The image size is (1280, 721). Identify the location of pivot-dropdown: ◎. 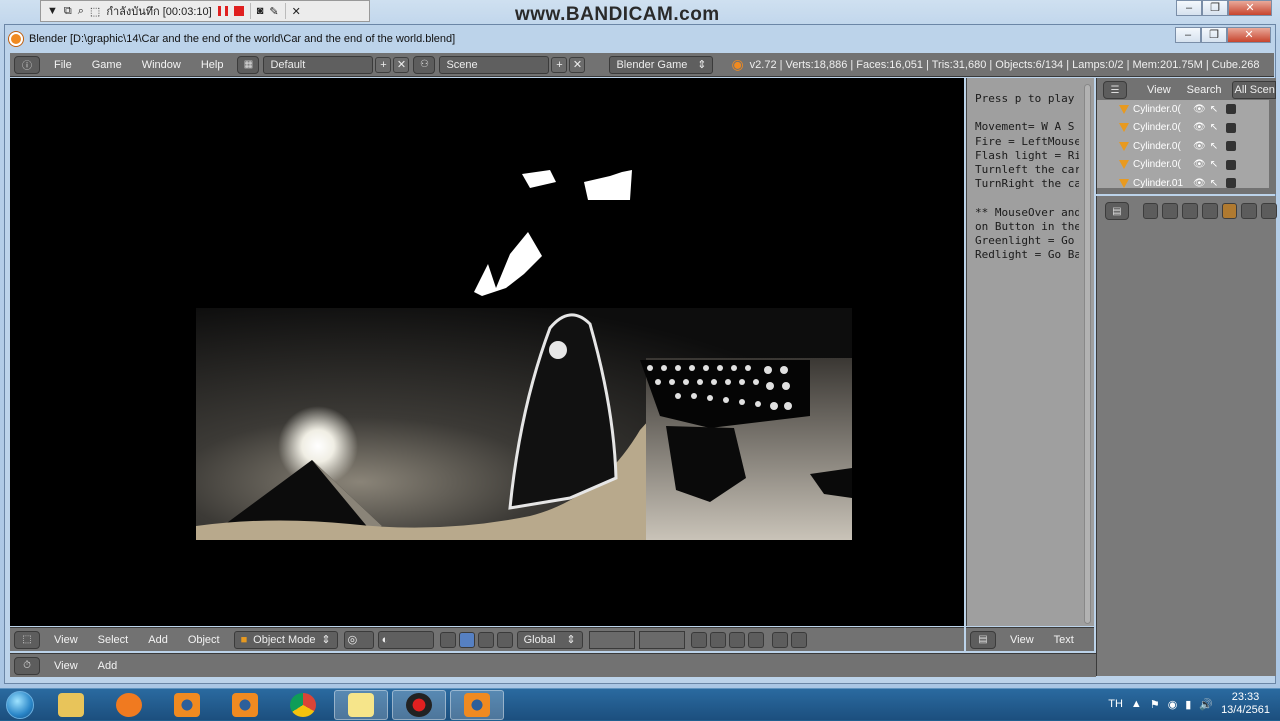
(358, 639).